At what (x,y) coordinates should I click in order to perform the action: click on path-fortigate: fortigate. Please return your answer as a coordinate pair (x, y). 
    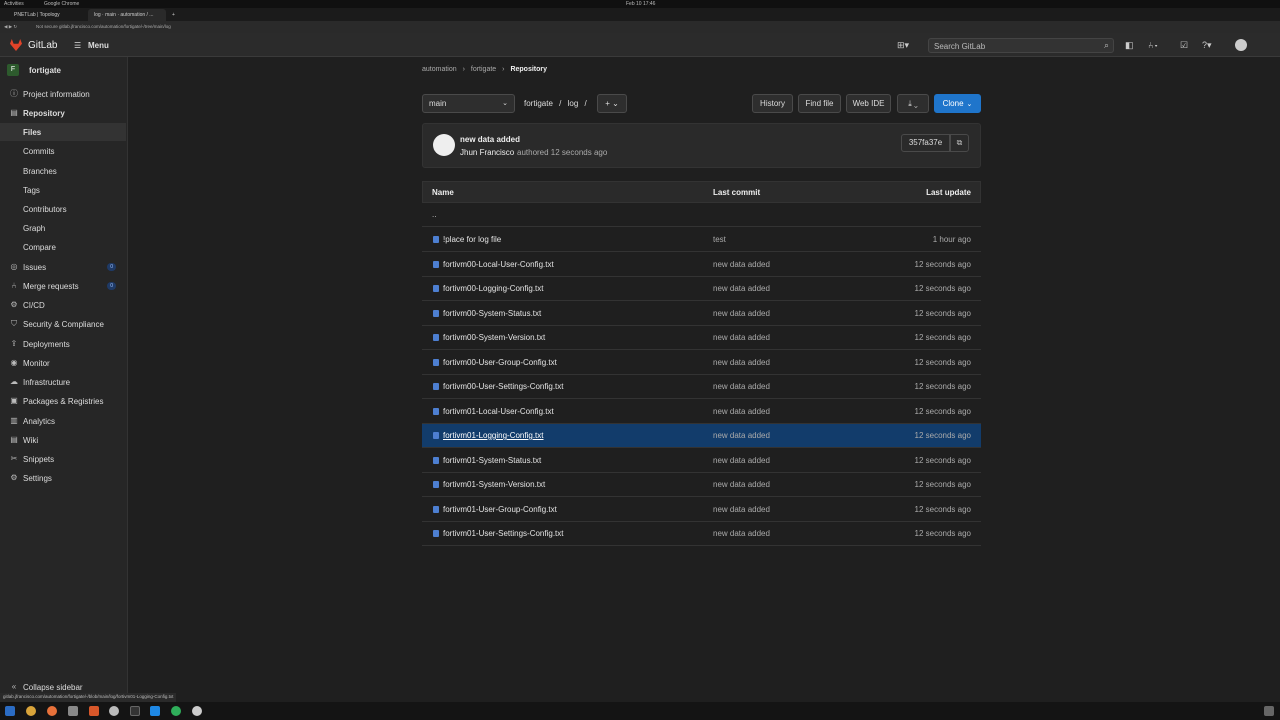
    Looking at the image, I should click on (538, 103).